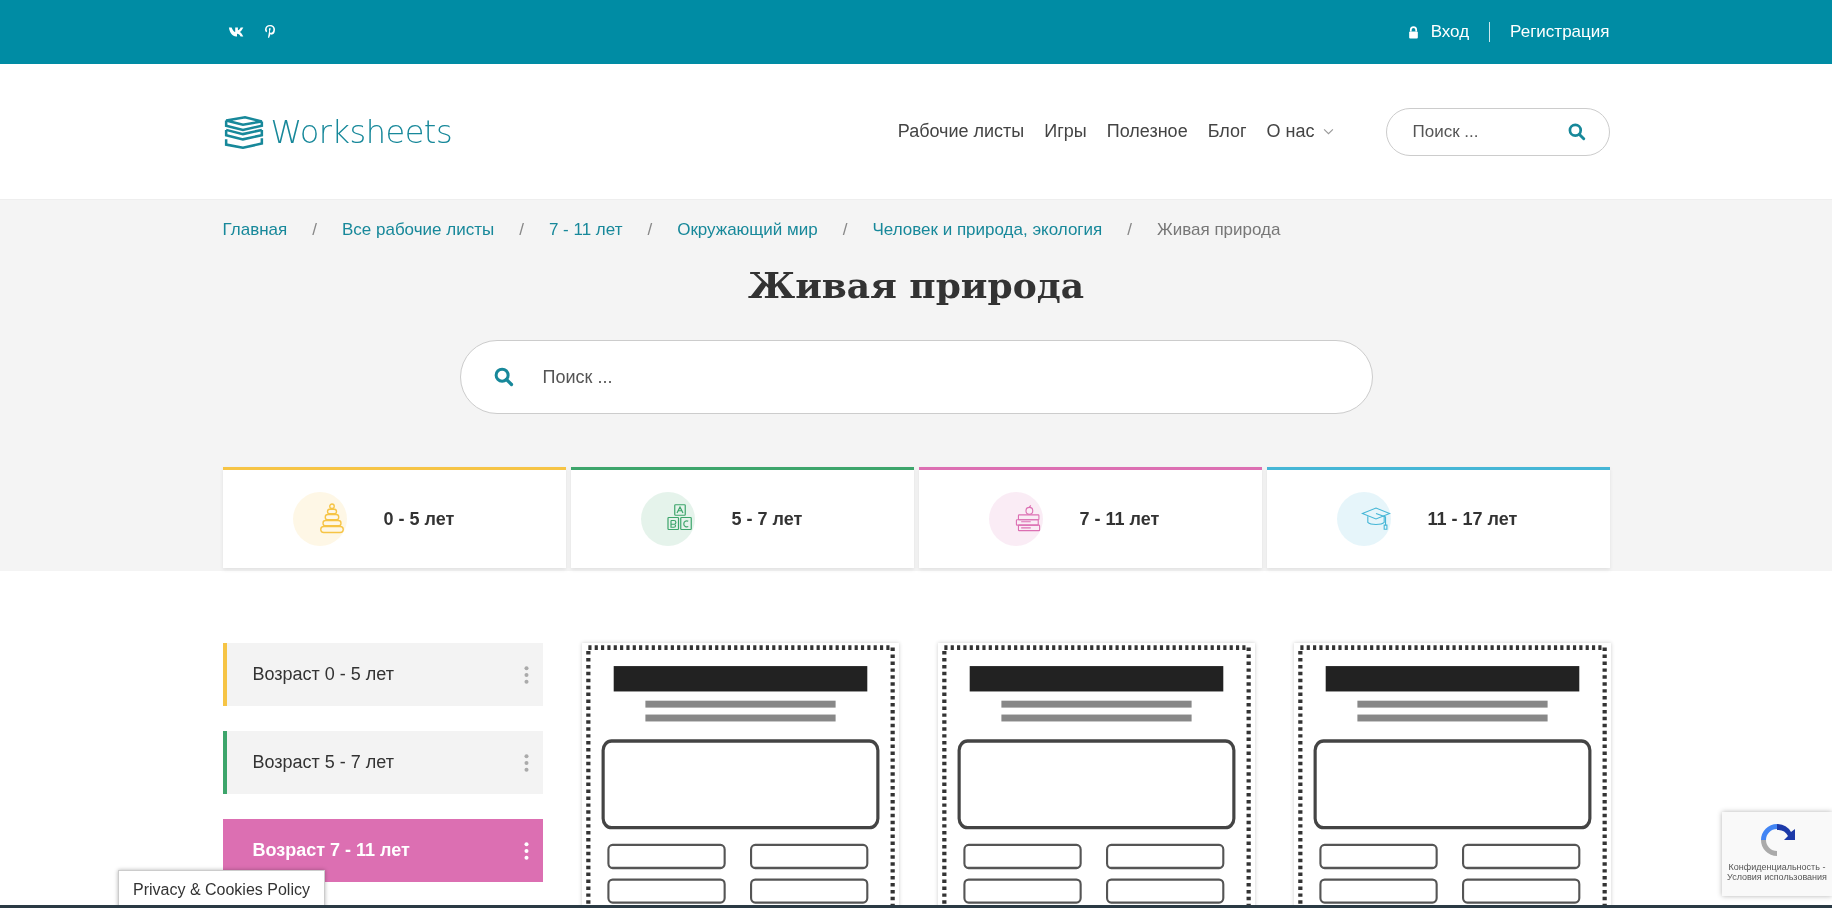 The width and height of the screenshot is (1832, 908). What do you see at coordinates (1328, 131) in the screenshot?
I see `chevron-down-icon` at bounding box center [1328, 131].